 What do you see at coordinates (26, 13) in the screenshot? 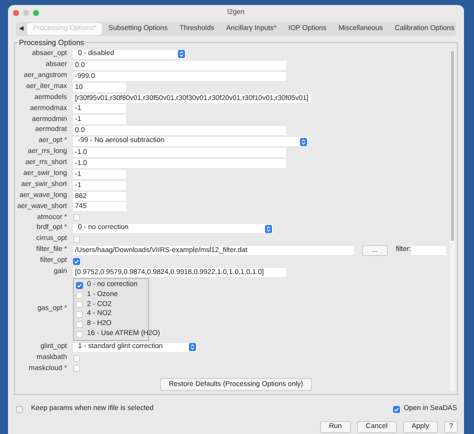
I see `minimize-icon` at bounding box center [26, 13].